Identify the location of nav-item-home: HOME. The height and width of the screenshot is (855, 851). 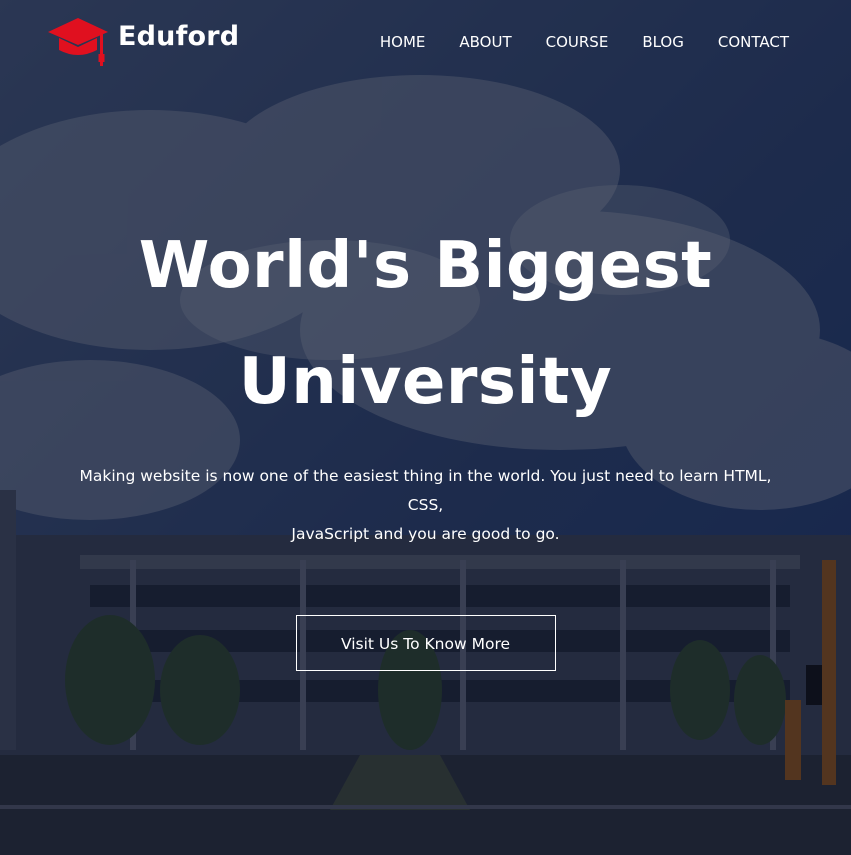
(403, 42).